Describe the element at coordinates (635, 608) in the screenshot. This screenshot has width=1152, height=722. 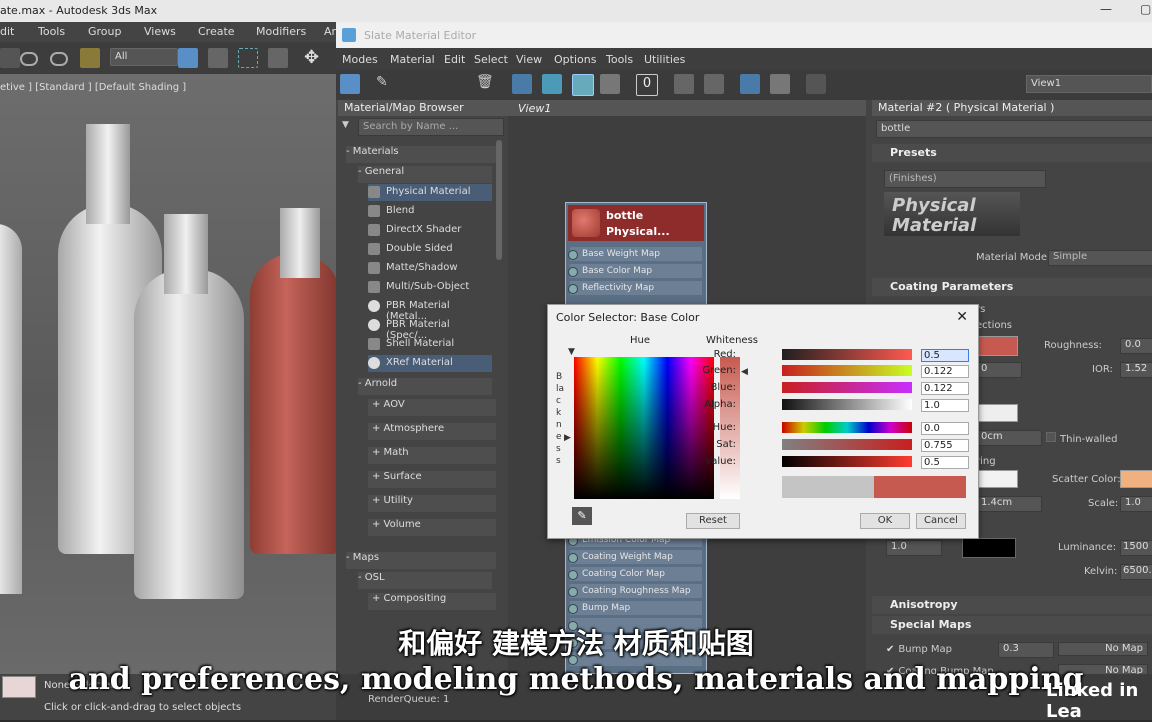
I see `slot-bump-map: Bump Map` at that location.